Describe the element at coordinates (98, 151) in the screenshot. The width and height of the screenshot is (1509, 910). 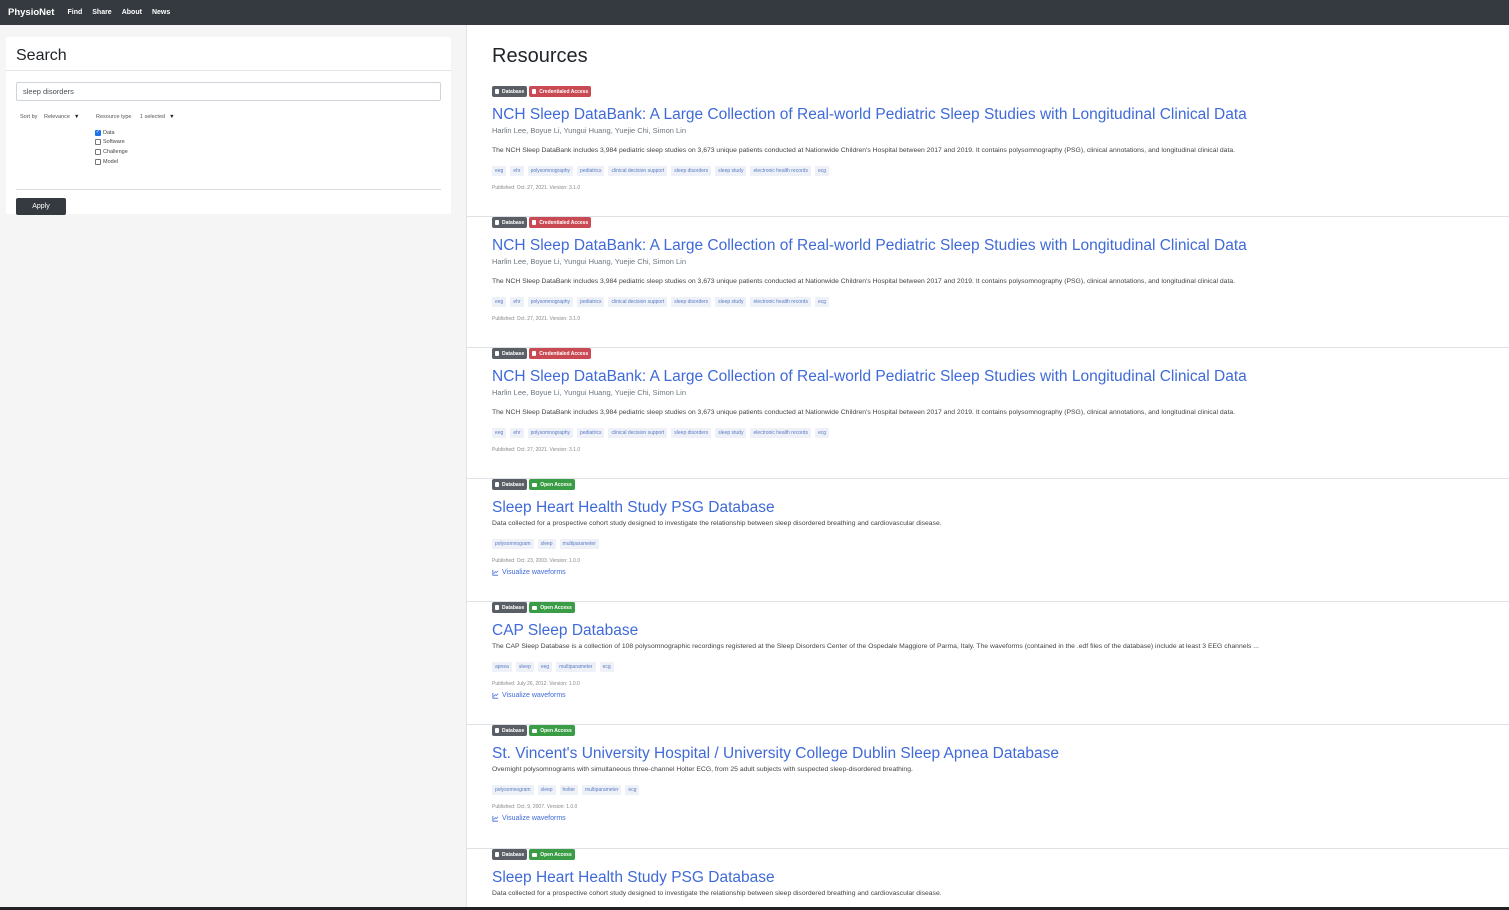
I see `checkbox-challenge` at that location.